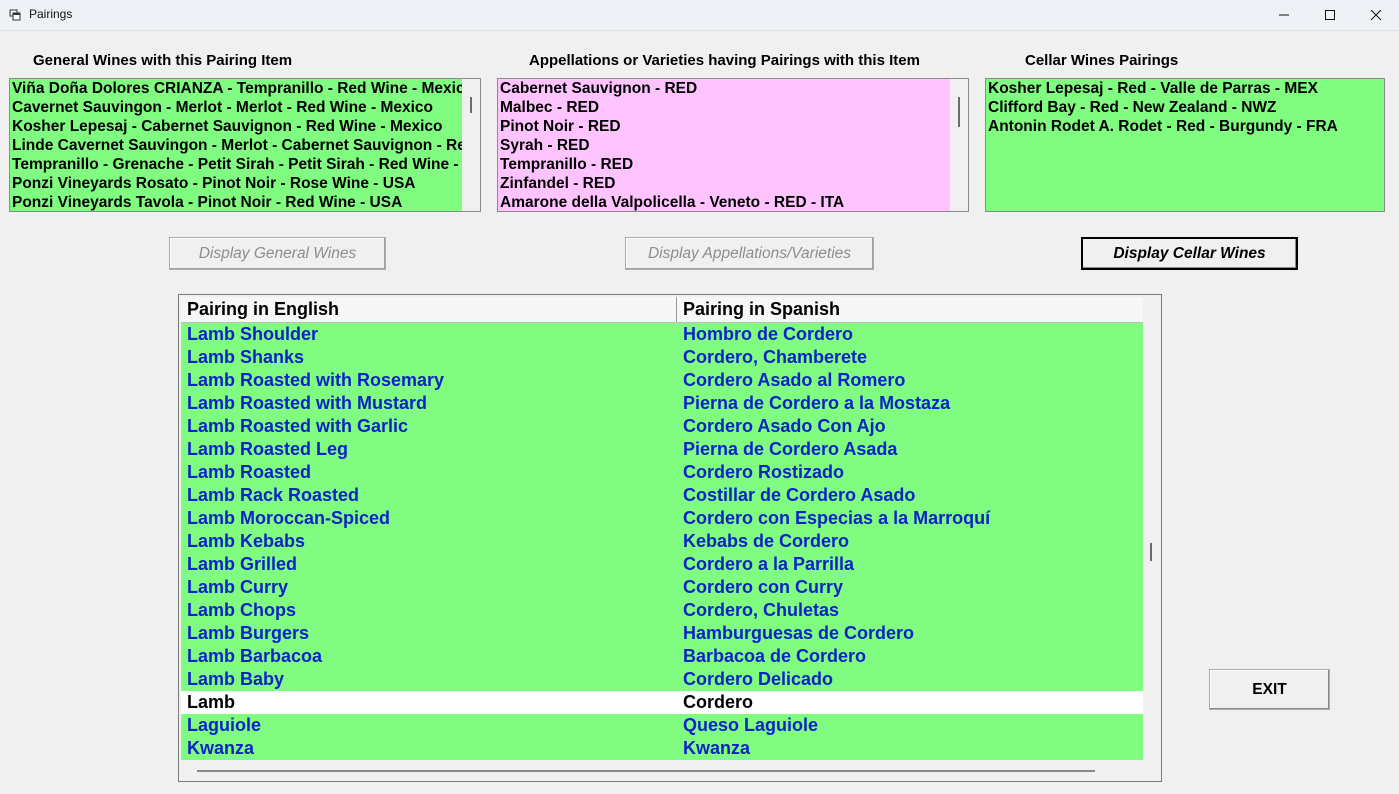  I want to click on cell-english: Lamb Roasted with Rosemary, so click(429, 380).